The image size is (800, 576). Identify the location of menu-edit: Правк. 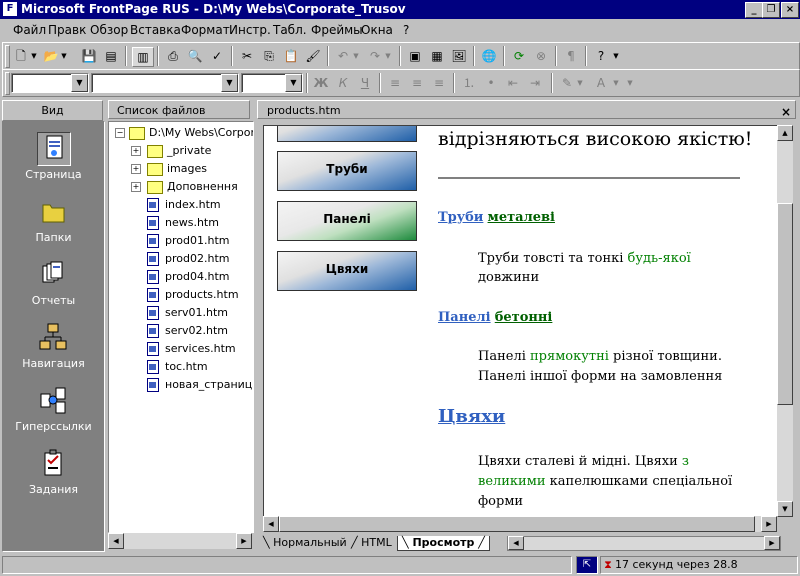
(67, 30).